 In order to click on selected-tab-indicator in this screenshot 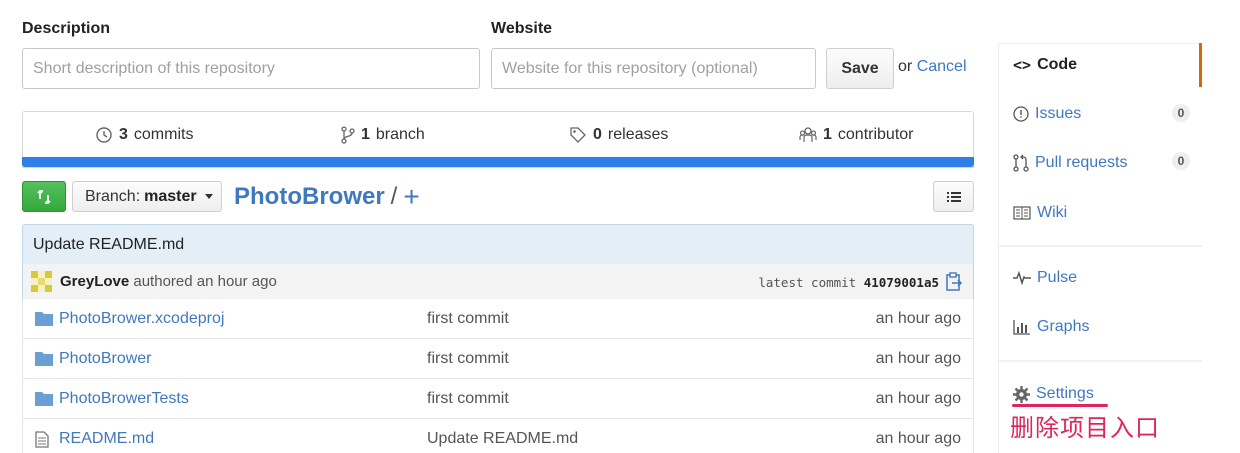, I will do `click(1200, 65)`.